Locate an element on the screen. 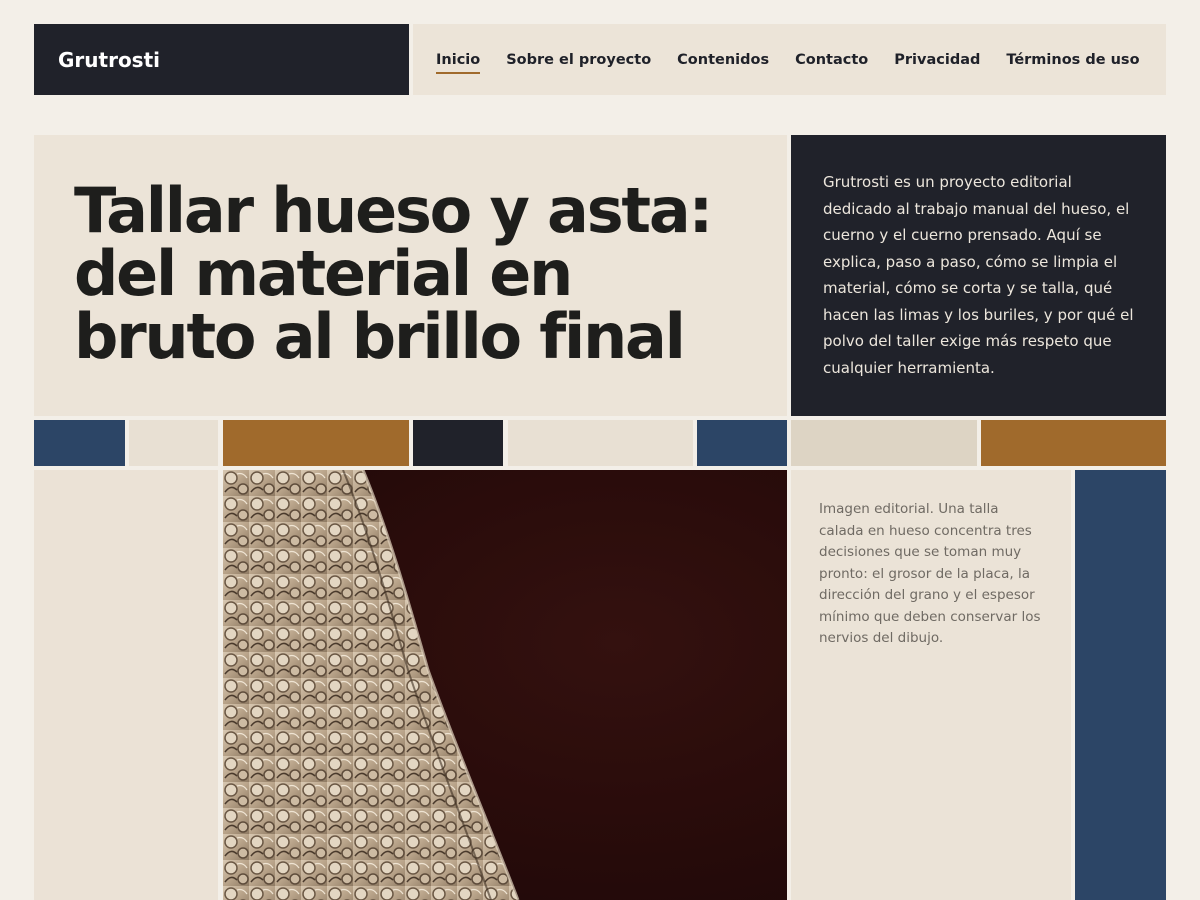 The height and width of the screenshot is (900, 1200). nav-item-contenidos: Contenidos is located at coordinates (723, 60).